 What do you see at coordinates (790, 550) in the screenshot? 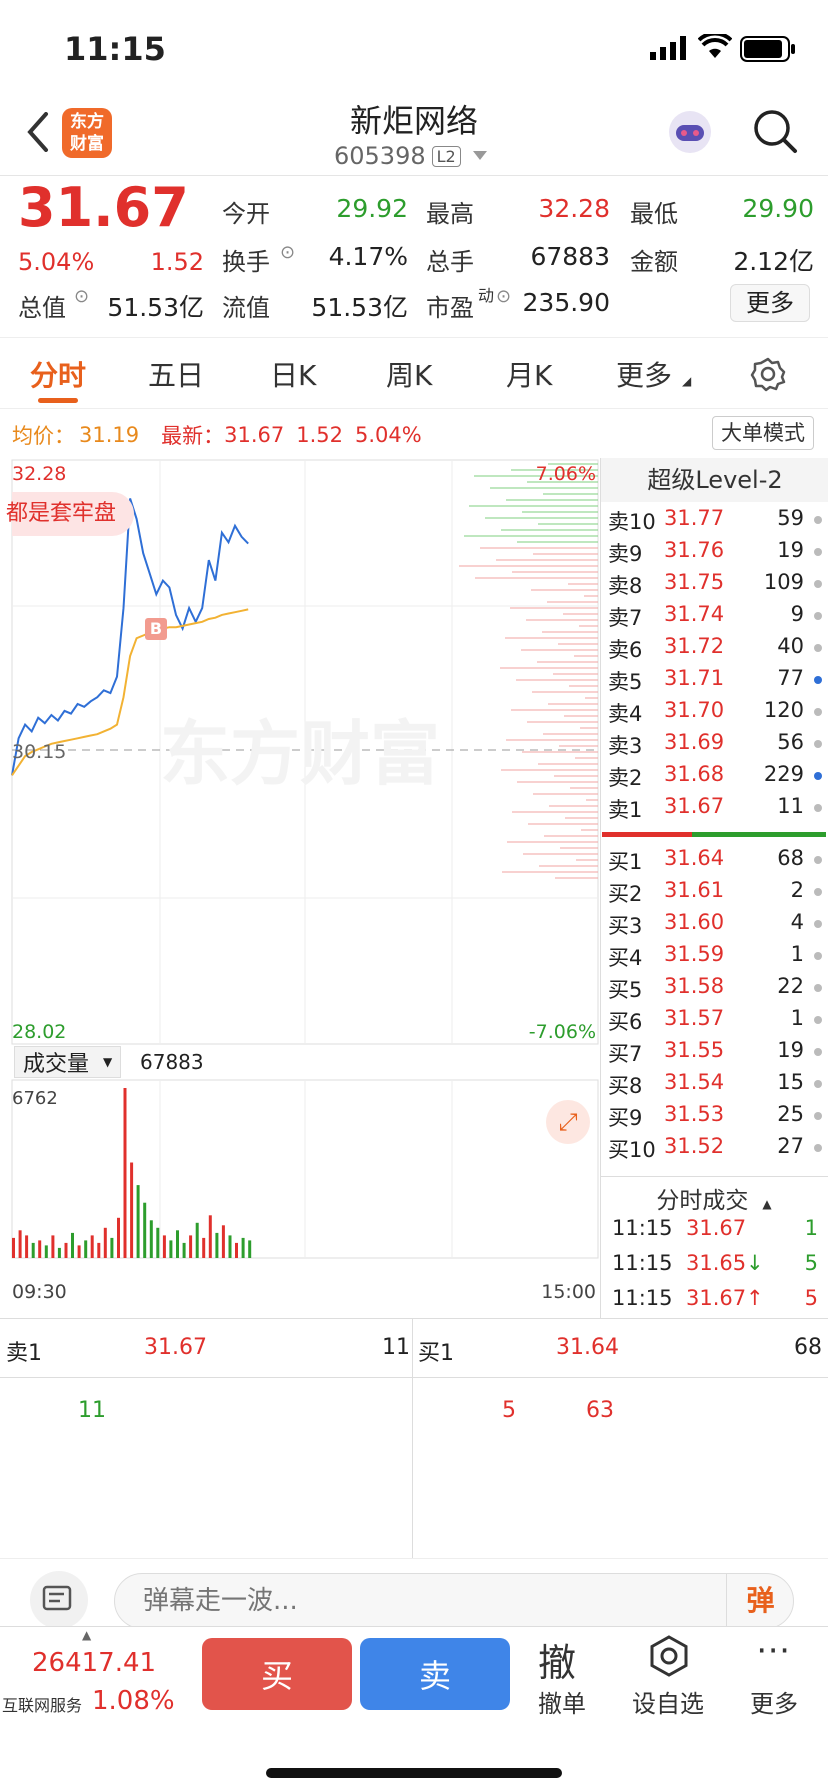
I see `ask-qty: 19` at bounding box center [790, 550].